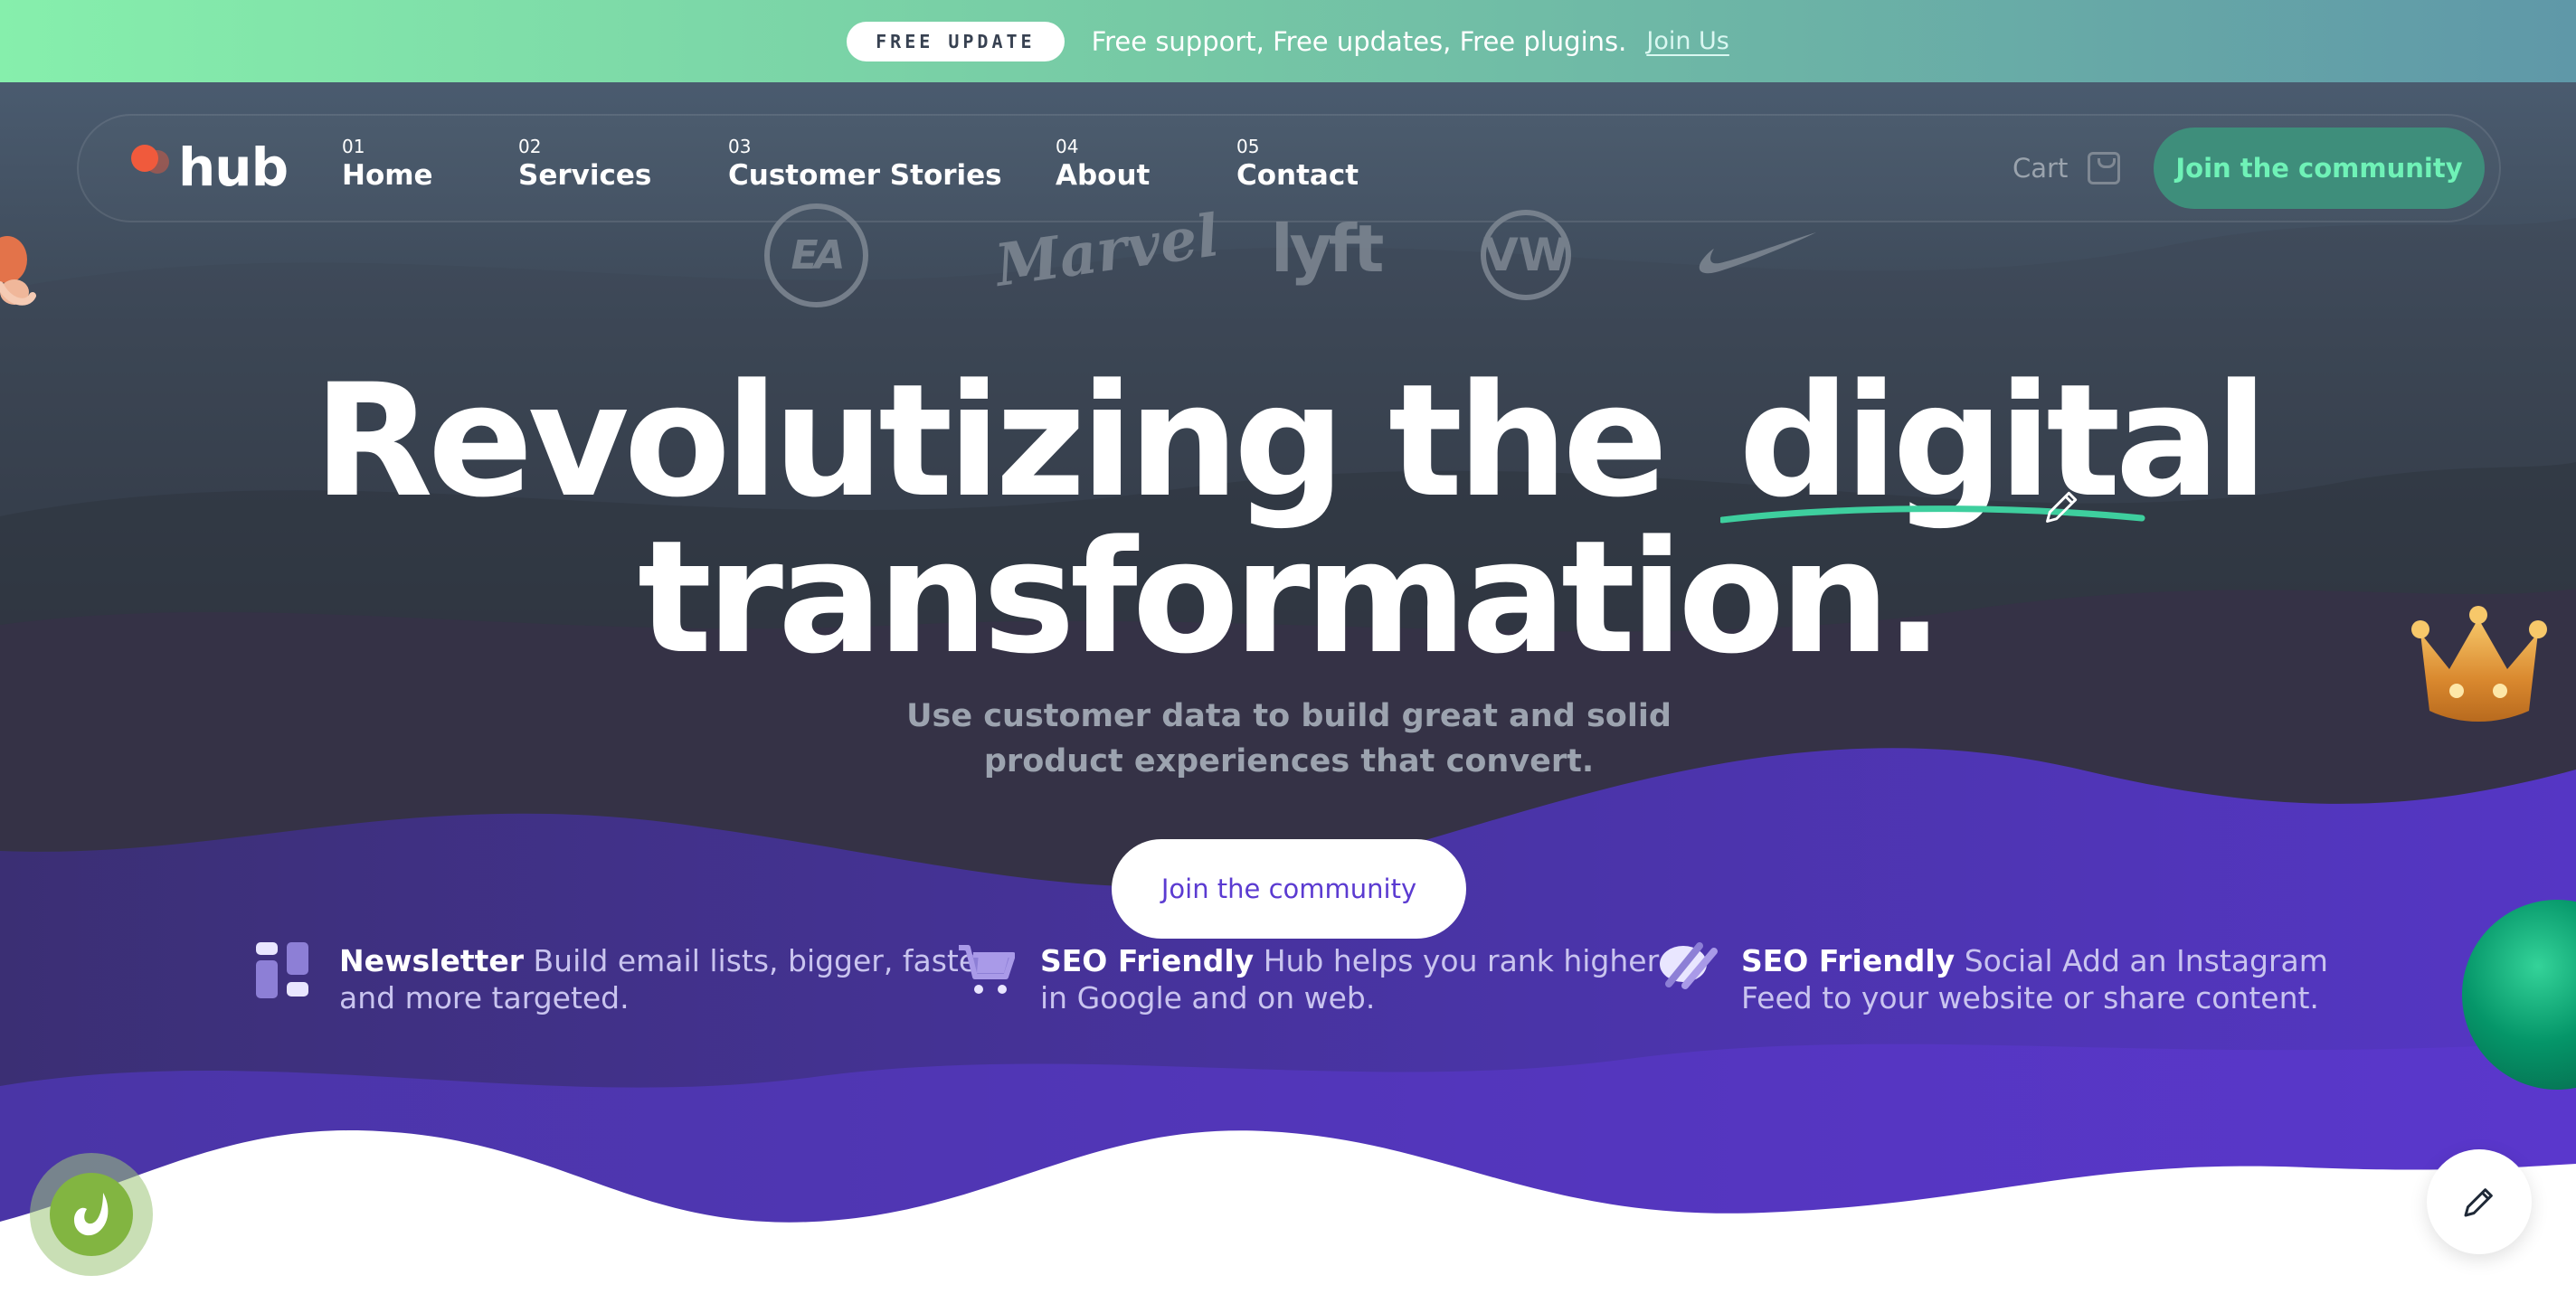 This screenshot has width=2576, height=1313. Describe the element at coordinates (1758, 253) in the screenshot. I see `nike-logo` at that location.